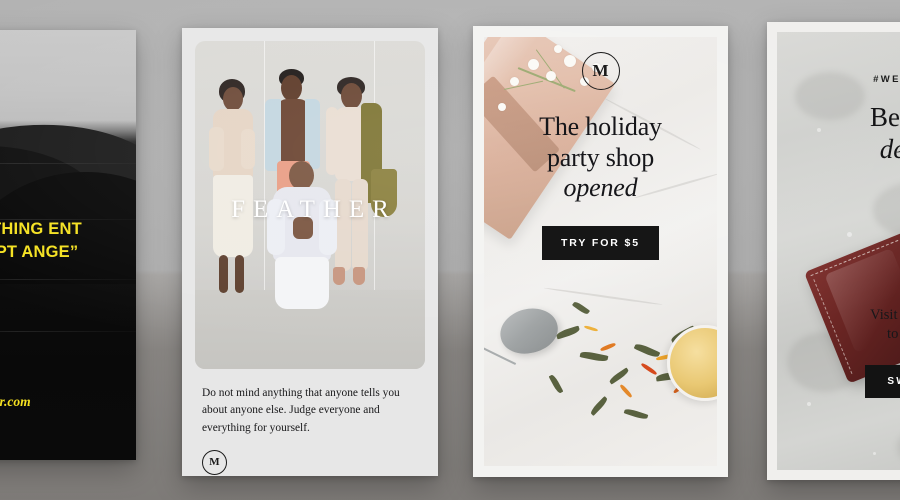 This screenshot has width=900, height=500. I want to click on weather-content: #WEATHER Becaus deser, so click(838, 120).